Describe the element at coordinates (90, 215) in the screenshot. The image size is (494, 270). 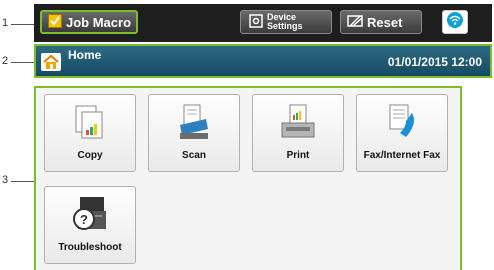
I see `troubleshoot-icon: ?` at that location.